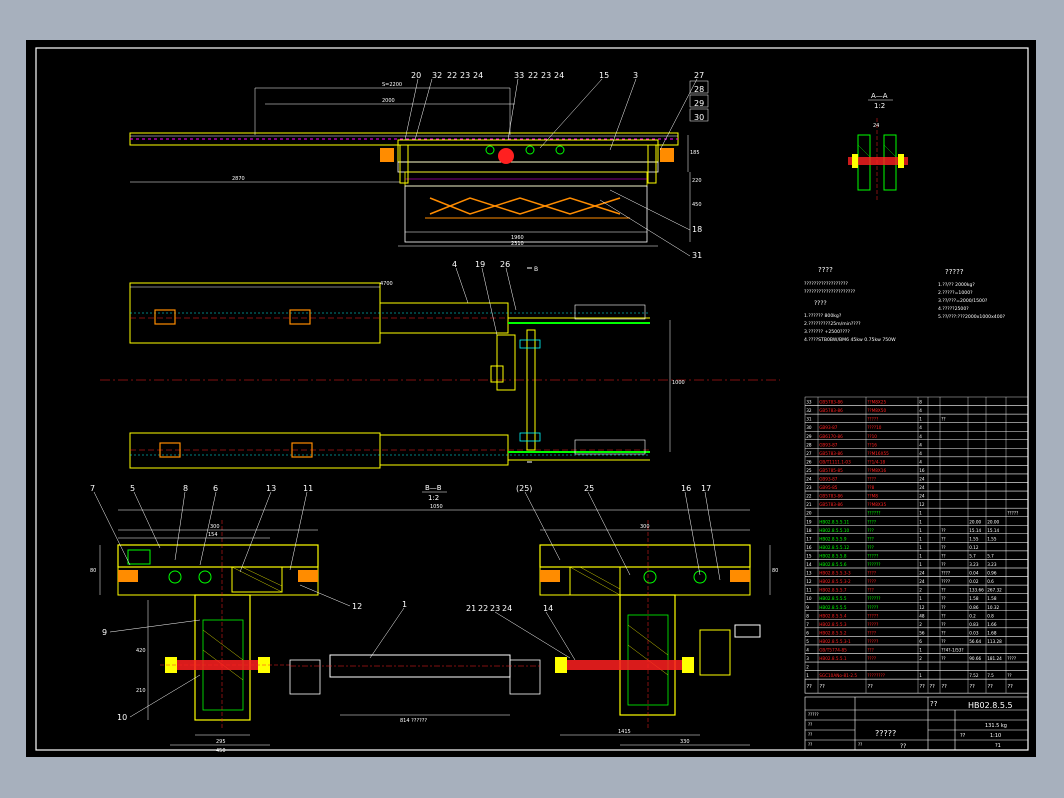 The height and width of the screenshot is (798, 1064). Describe the element at coordinates (141, 651) in the screenshot. I see `dim-left-h: 420` at that location.